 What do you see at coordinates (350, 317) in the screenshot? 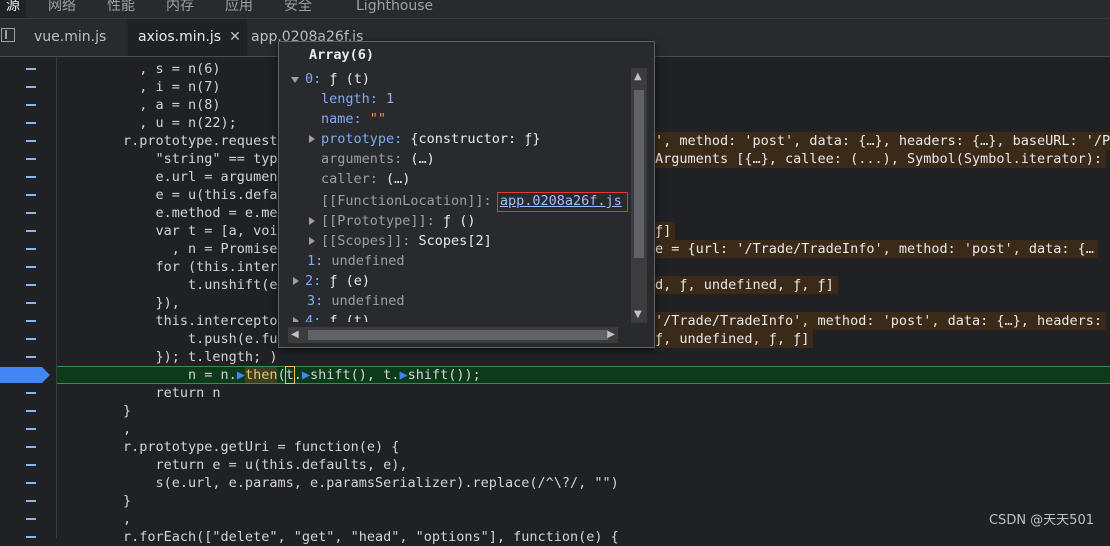
I see `row-value: ƒ (t)` at bounding box center [350, 317].